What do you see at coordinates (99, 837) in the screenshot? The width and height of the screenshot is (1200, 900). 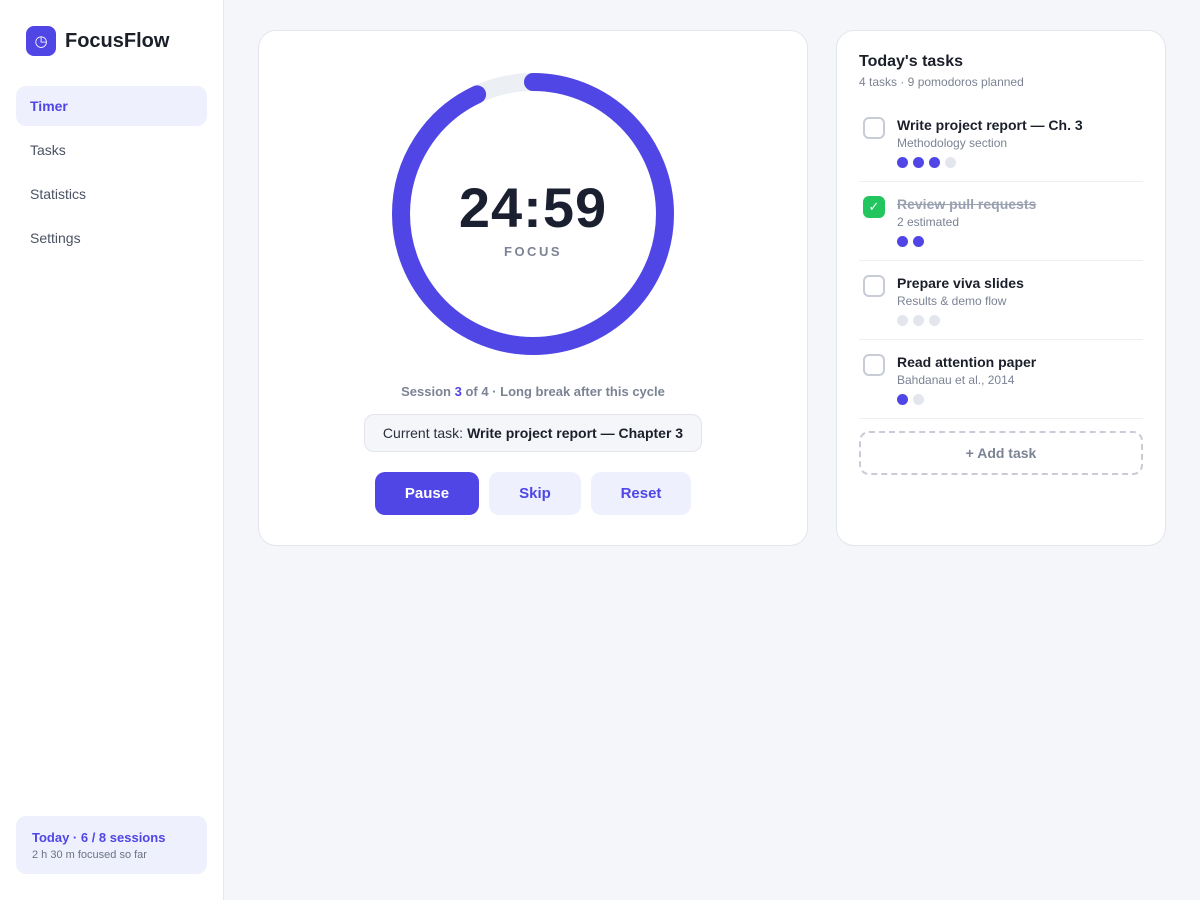 I see `today-sessions: Today · 6 / 8 sessions` at bounding box center [99, 837].